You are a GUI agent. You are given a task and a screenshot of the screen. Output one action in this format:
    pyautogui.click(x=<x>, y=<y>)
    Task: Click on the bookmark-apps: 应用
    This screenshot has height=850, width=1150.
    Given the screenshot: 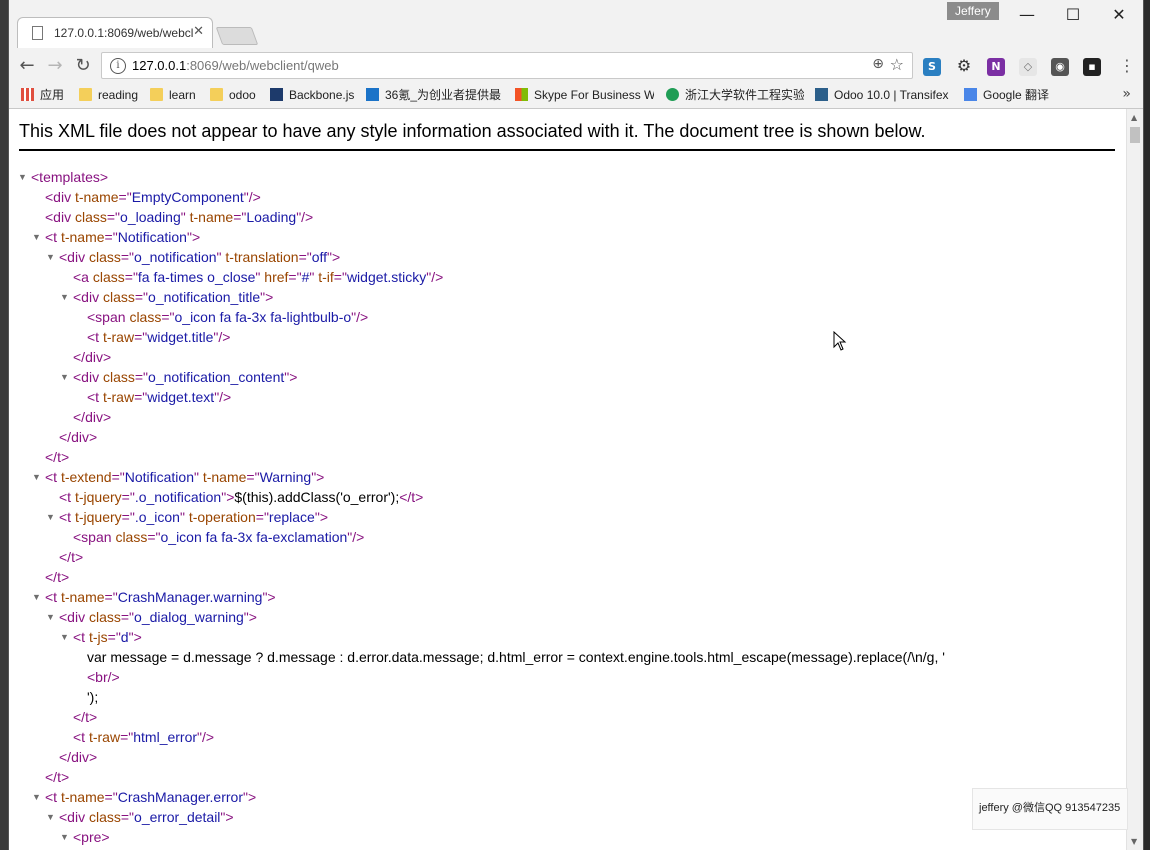 What is the action you would take?
    pyautogui.click(x=42, y=95)
    